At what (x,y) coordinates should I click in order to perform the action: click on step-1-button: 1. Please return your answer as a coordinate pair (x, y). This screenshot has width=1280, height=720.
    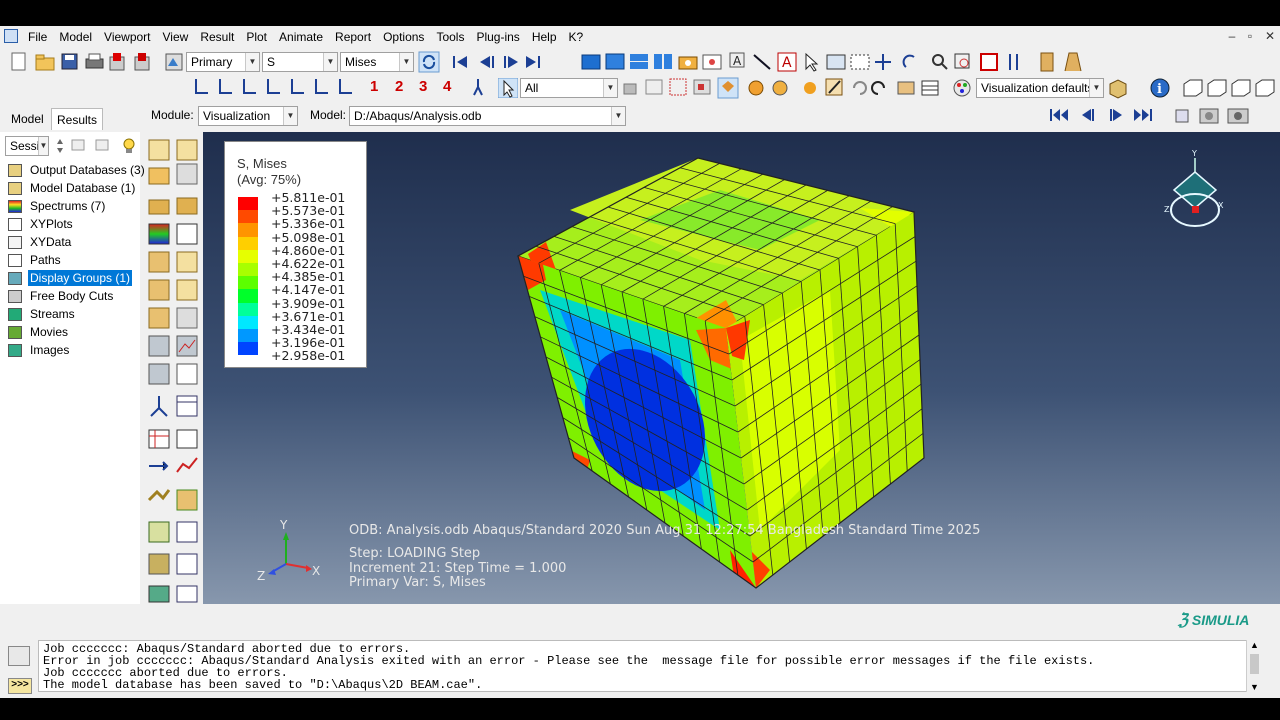
    Looking at the image, I should click on (374, 87).